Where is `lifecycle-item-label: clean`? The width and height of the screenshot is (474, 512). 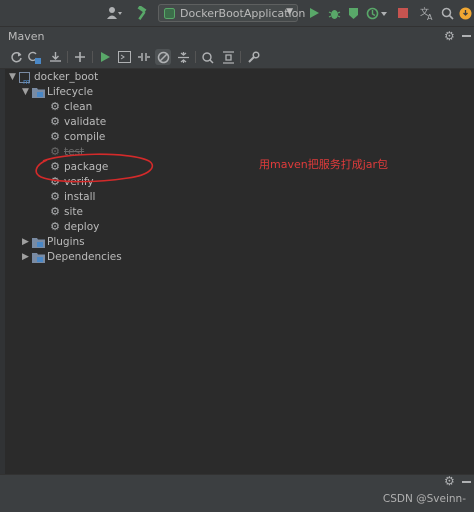 lifecycle-item-label: clean is located at coordinates (78, 106).